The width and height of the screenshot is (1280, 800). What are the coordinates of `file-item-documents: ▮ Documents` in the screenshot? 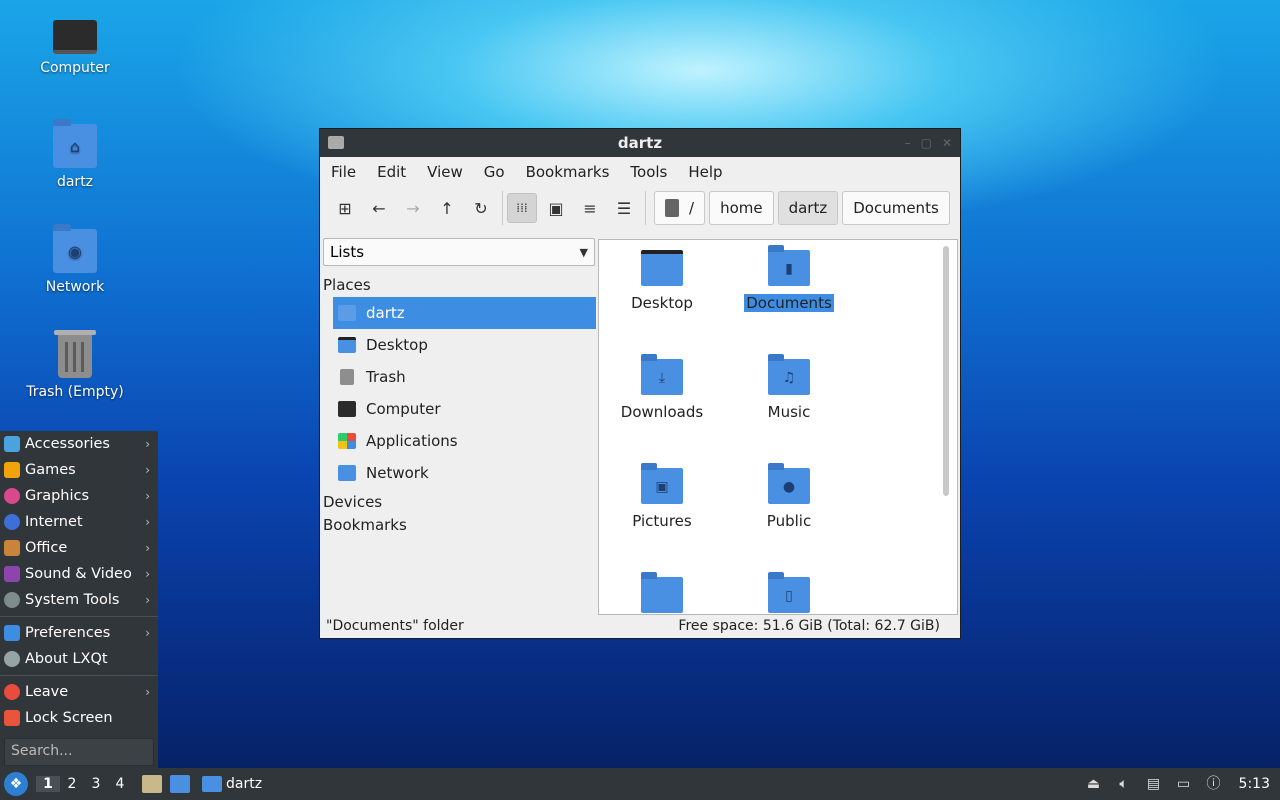 It's located at (789, 278).